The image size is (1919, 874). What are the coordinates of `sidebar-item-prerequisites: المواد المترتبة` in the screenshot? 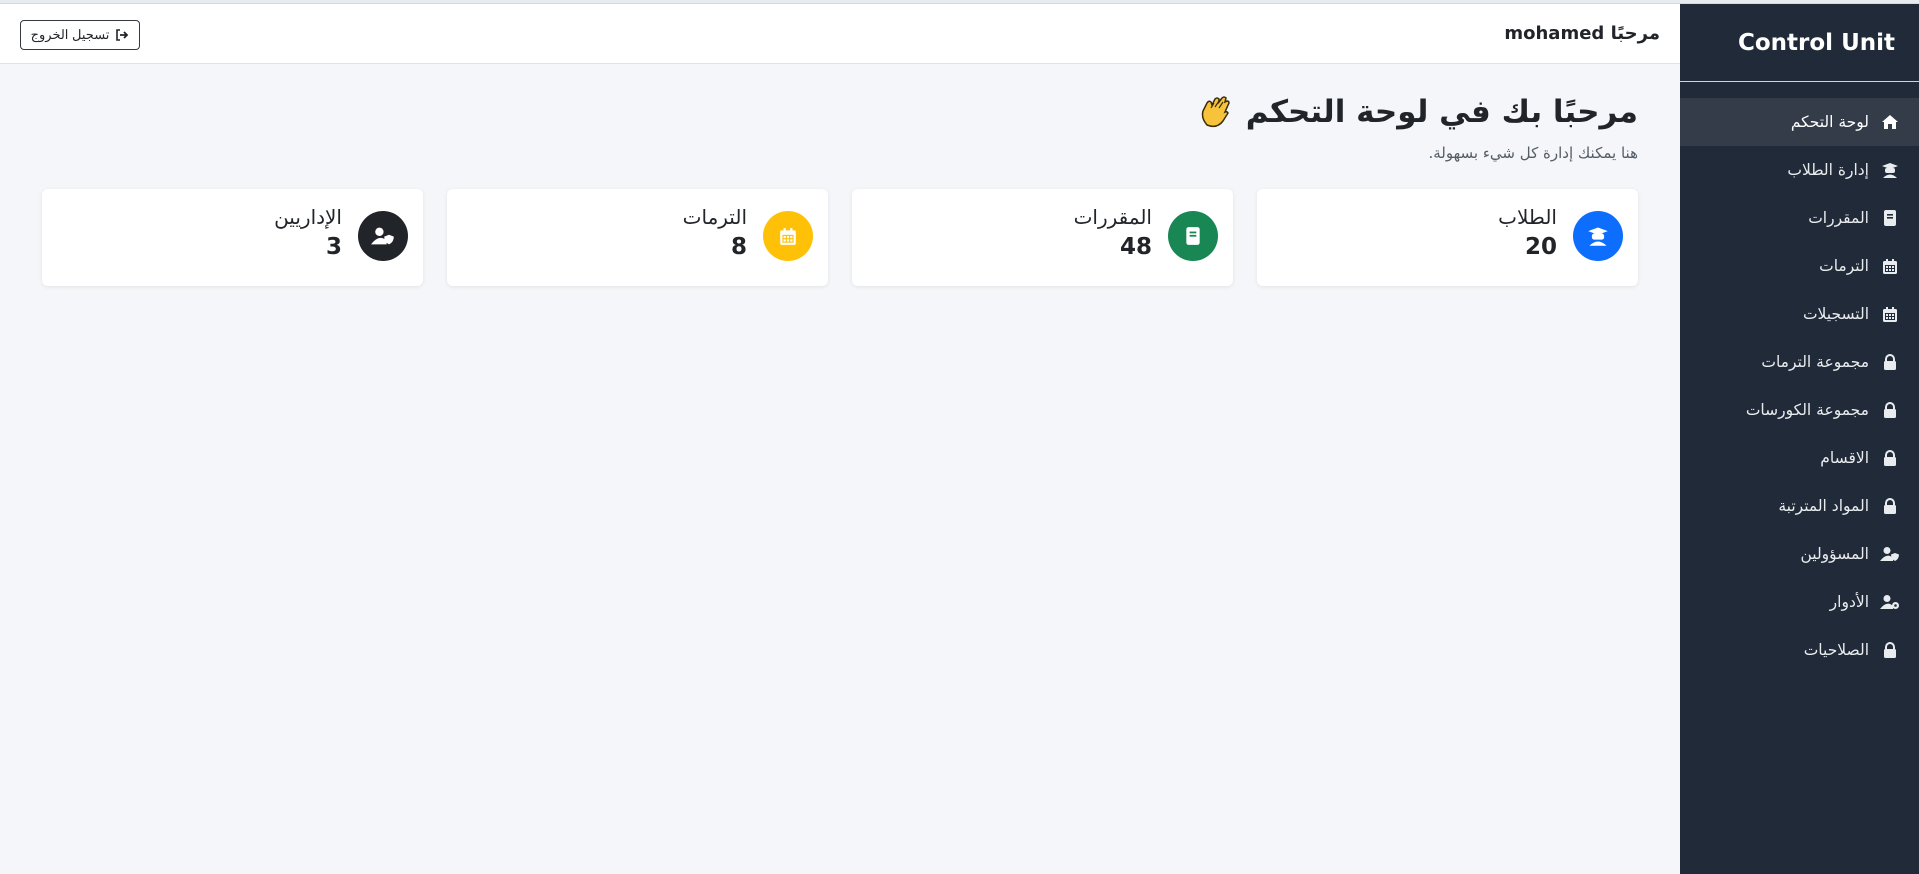 It's located at (1799, 506).